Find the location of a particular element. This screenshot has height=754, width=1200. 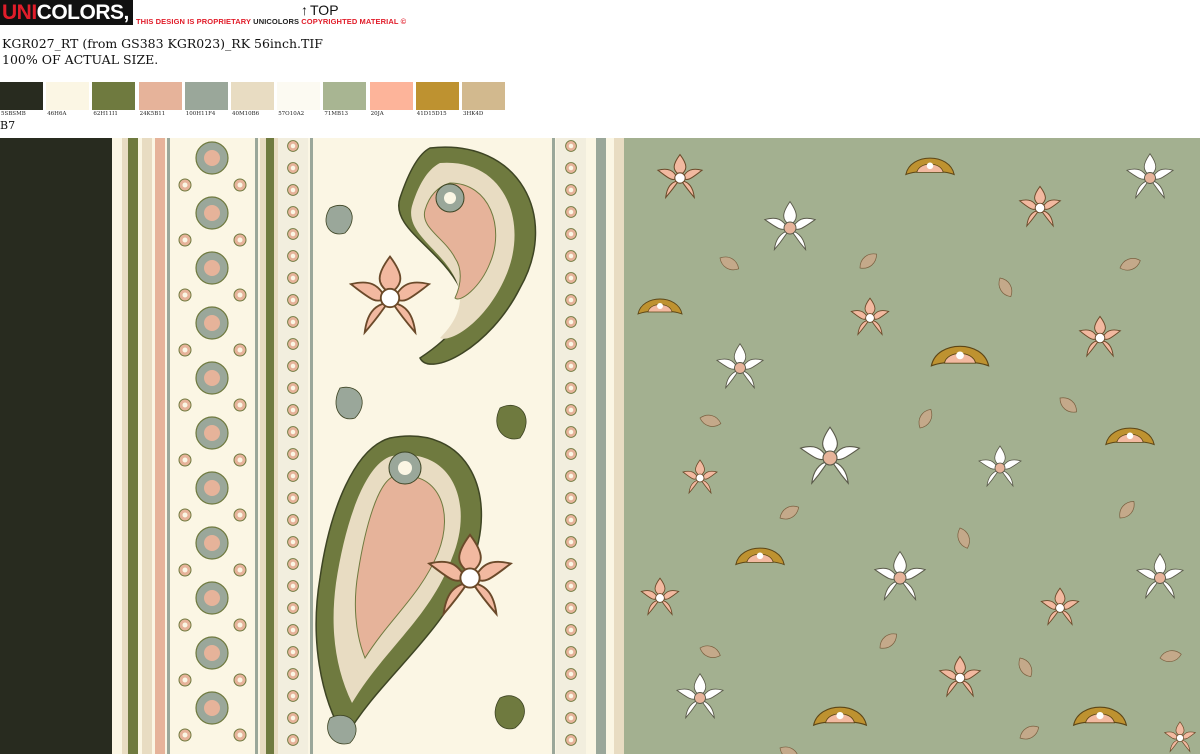

swatch-code: 5SBSMB is located at coordinates (13, 114).